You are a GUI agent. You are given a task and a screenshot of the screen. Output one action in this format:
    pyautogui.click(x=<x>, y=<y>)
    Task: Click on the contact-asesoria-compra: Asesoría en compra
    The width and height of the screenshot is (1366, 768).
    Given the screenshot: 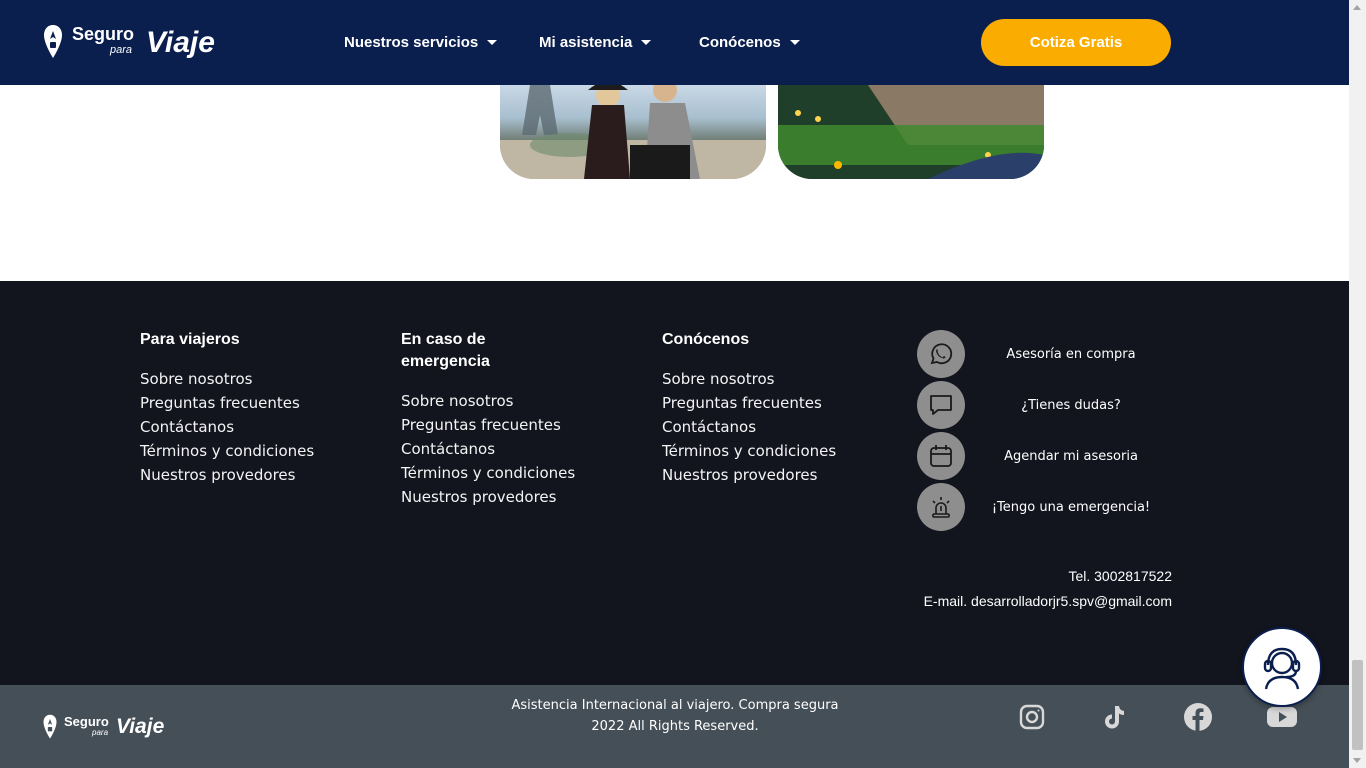 What is the action you would take?
    pyautogui.click(x=1047, y=354)
    